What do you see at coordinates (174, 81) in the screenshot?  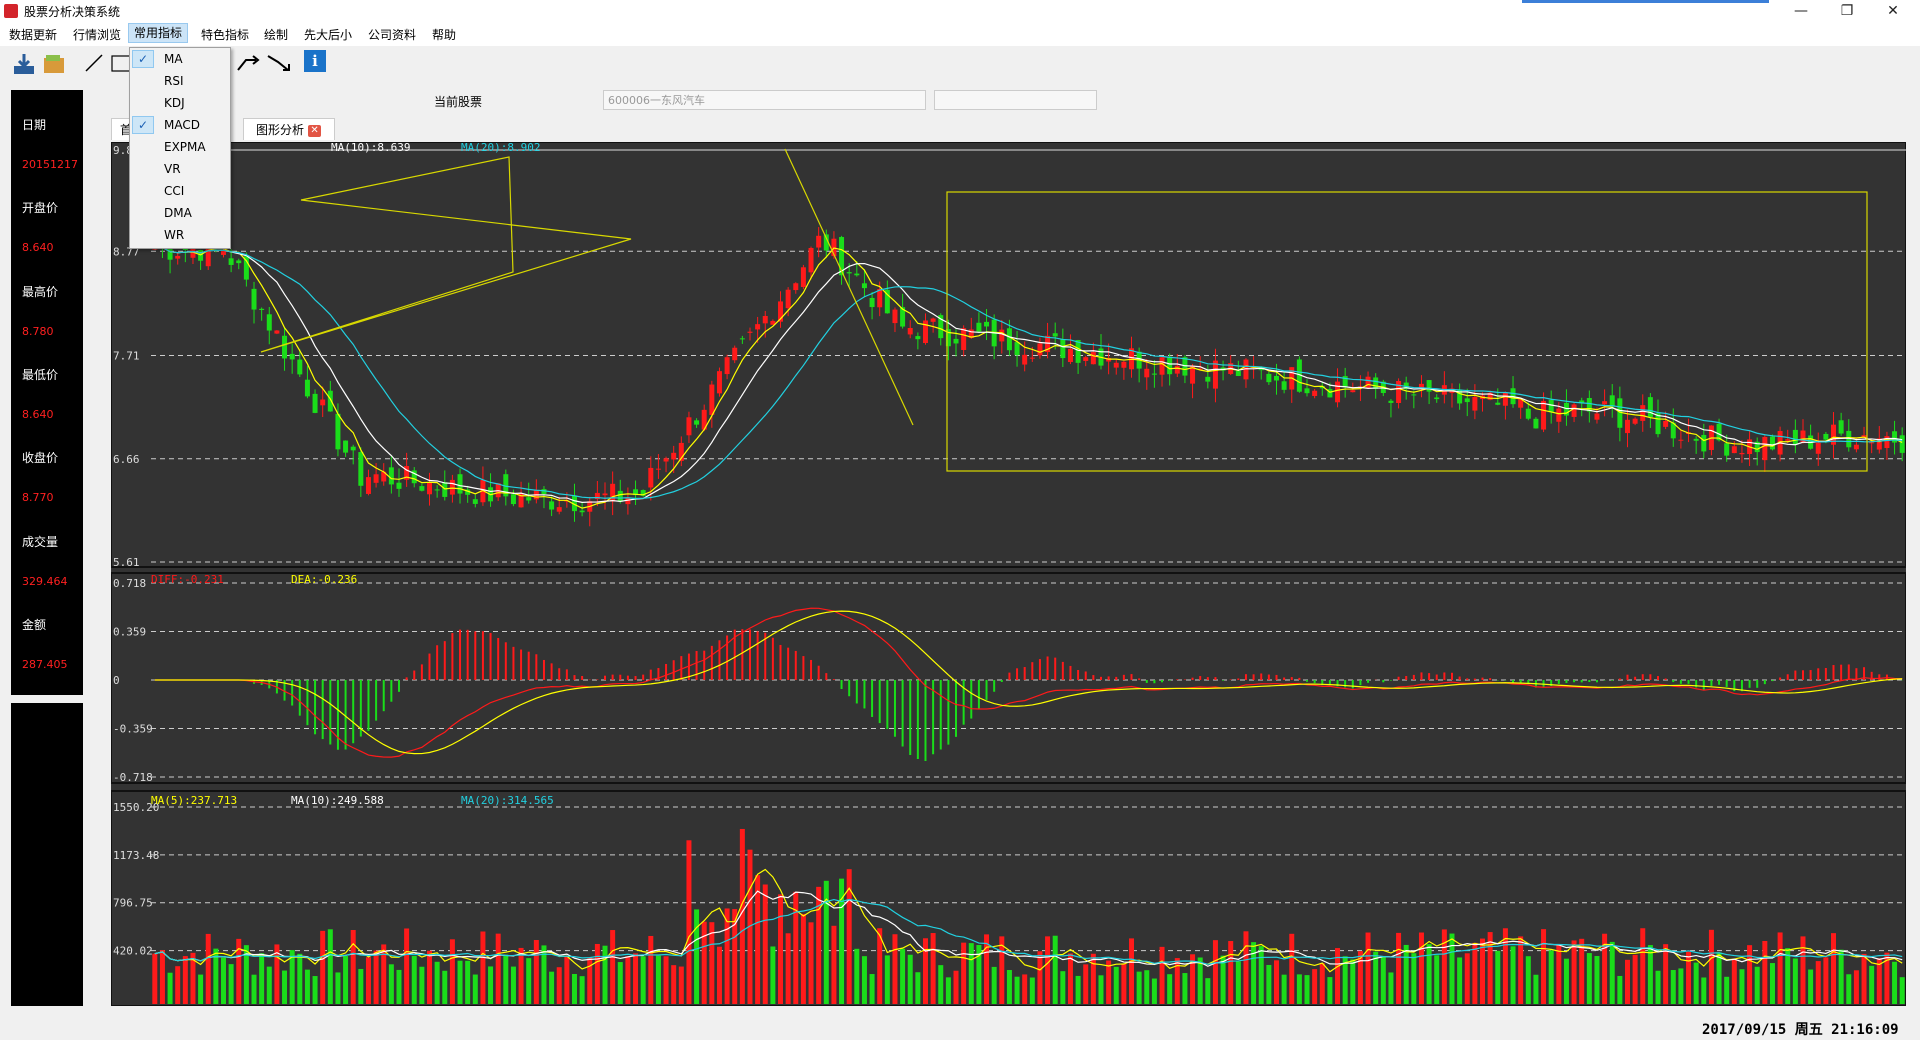 I see `menu-item-rsi: RSI` at bounding box center [174, 81].